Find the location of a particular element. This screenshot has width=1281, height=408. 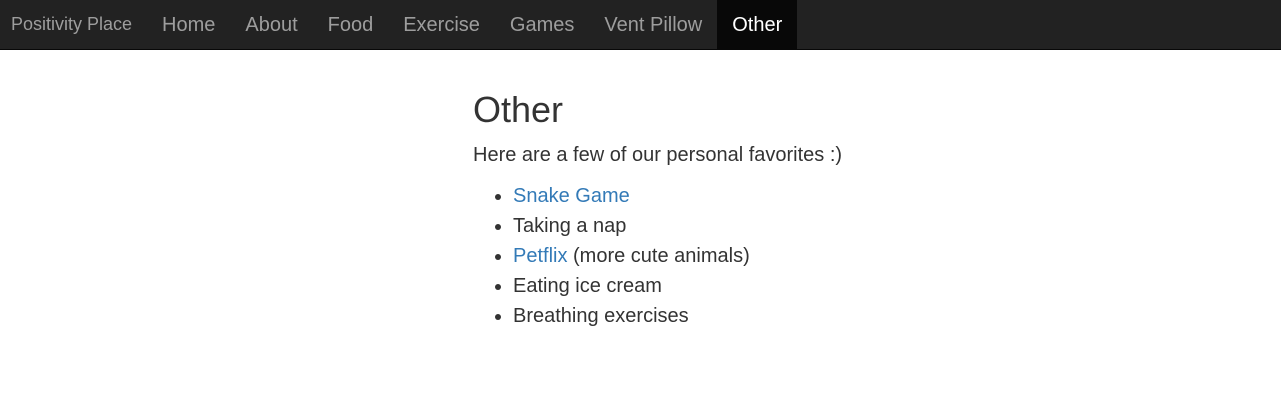

list-item-nap: Taking a nap is located at coordinates (843, 226).